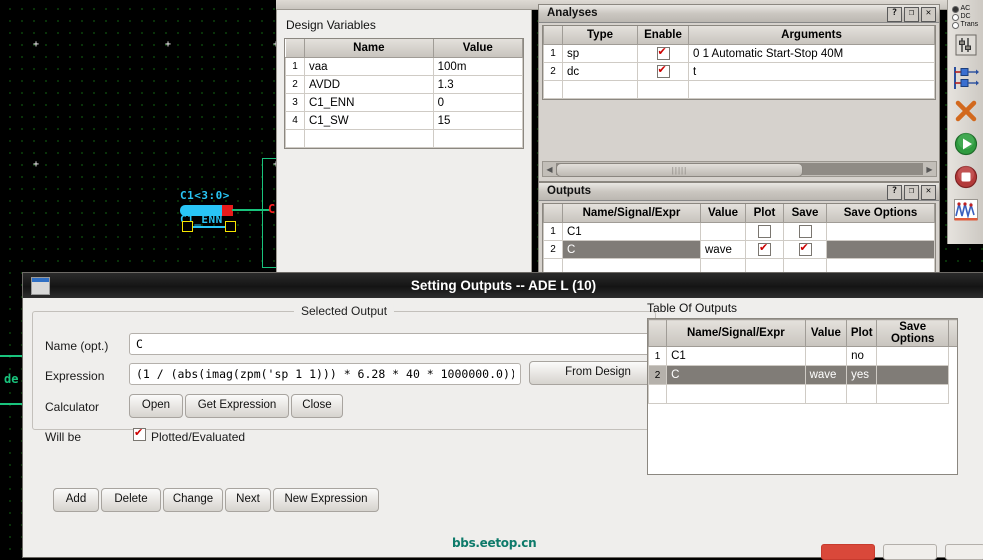 Image resolution: width=983 pixels, height=560 pixels. What do you see at coordinates (227, 210) in the screenshot?
I see `schematic-pin-marker` at bounding box center [227, 210].